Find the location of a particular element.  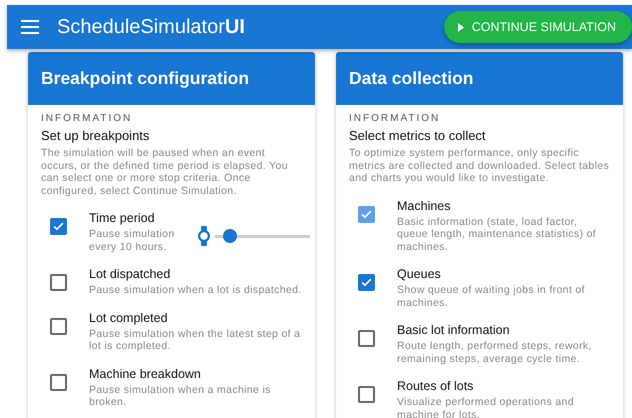

continue-simulation-button: CONTINUE SIMULATION is located at coordinates (538, 27).